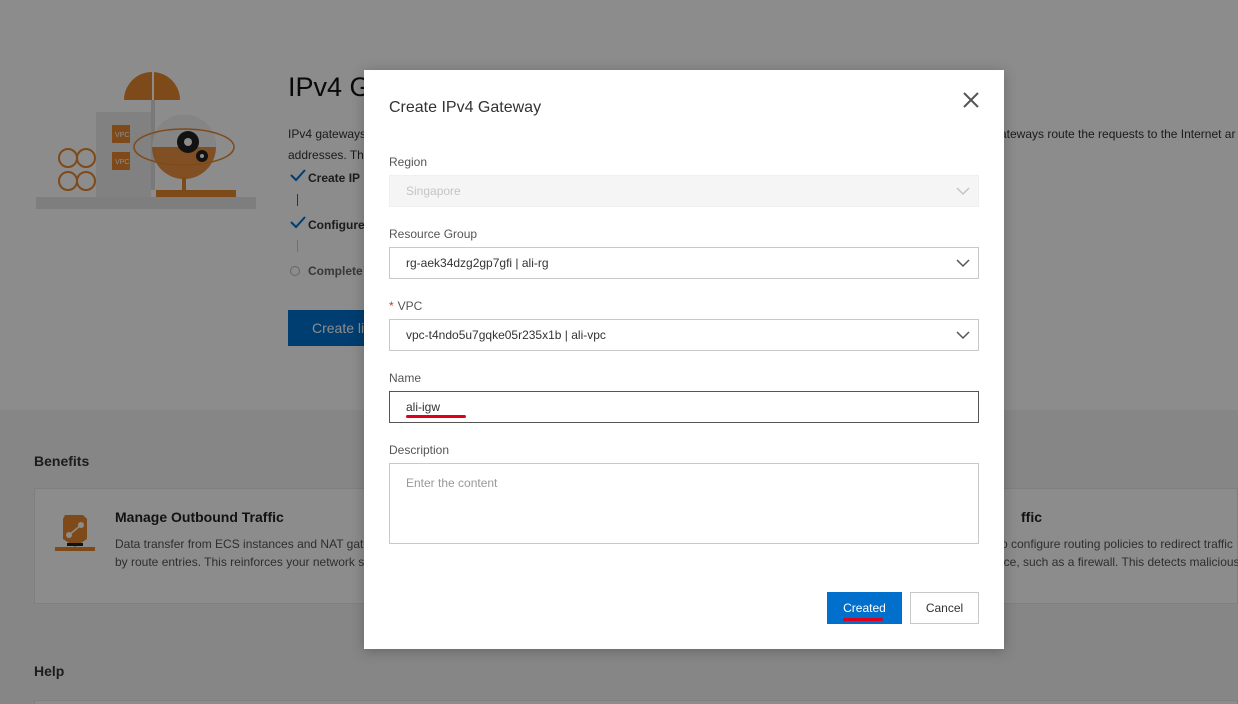 The width and height of the screenshot is (1238, 704). Describe the element at coordinates (684, 263) in the screenshot. I see `resource-group-select: rg-aek34dzg2gp7gfi | ali-rg` at that location.